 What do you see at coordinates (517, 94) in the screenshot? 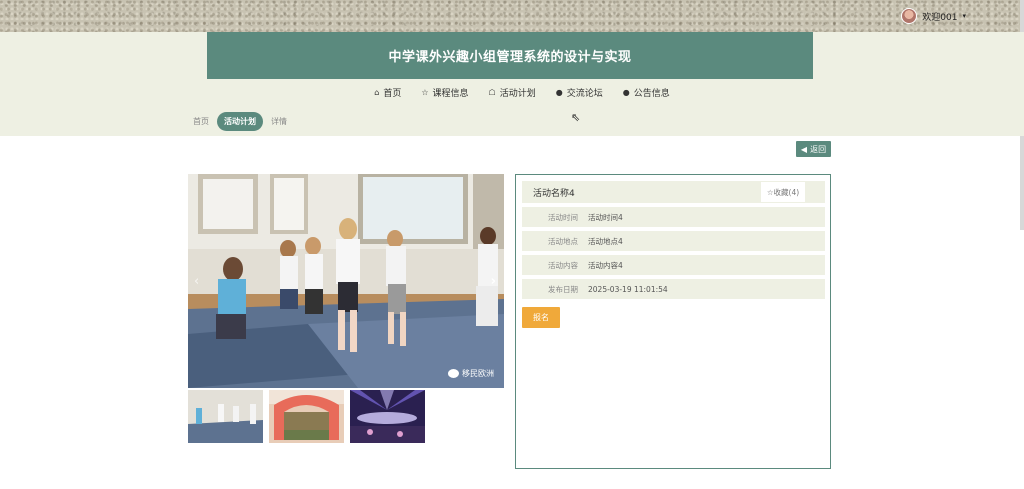
I see `nav-label: 活动计划` at bounding box center [517, 94].